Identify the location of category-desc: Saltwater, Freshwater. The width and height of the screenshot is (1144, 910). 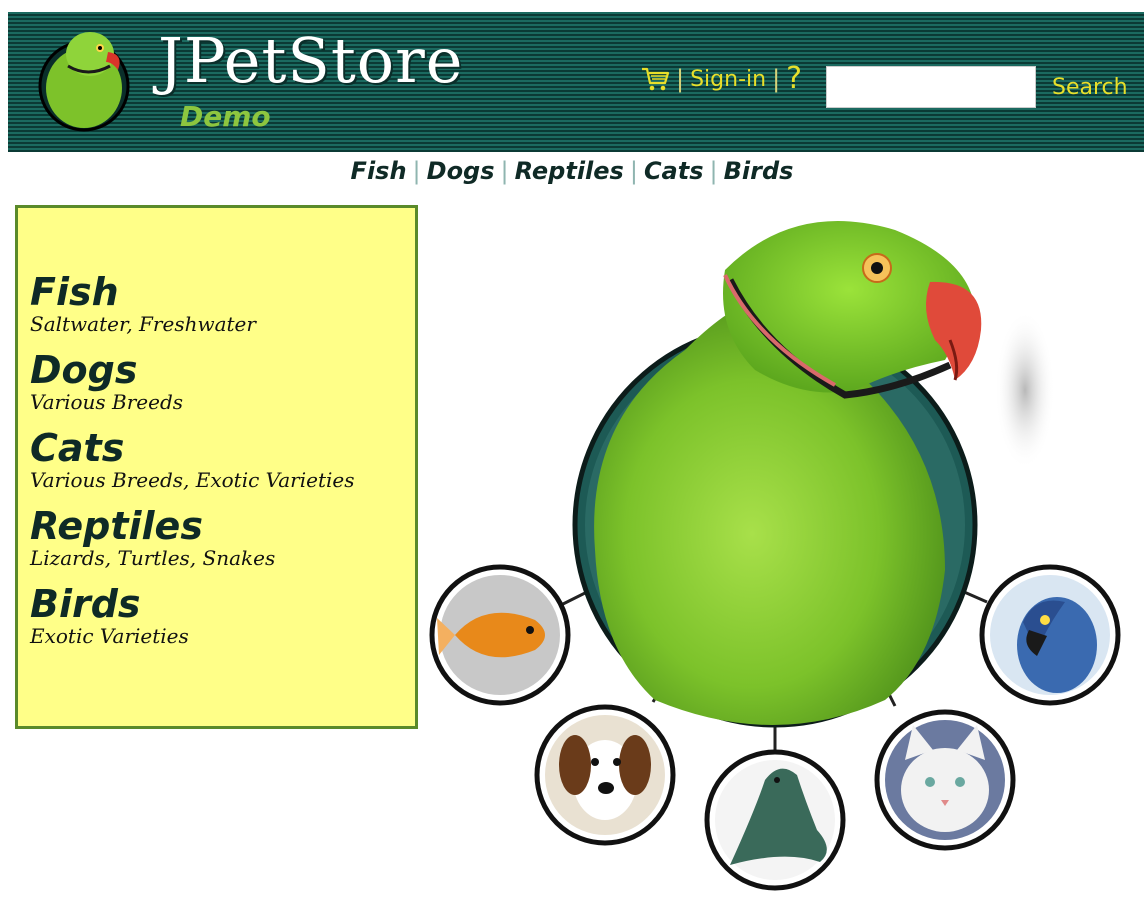
(143, 324).